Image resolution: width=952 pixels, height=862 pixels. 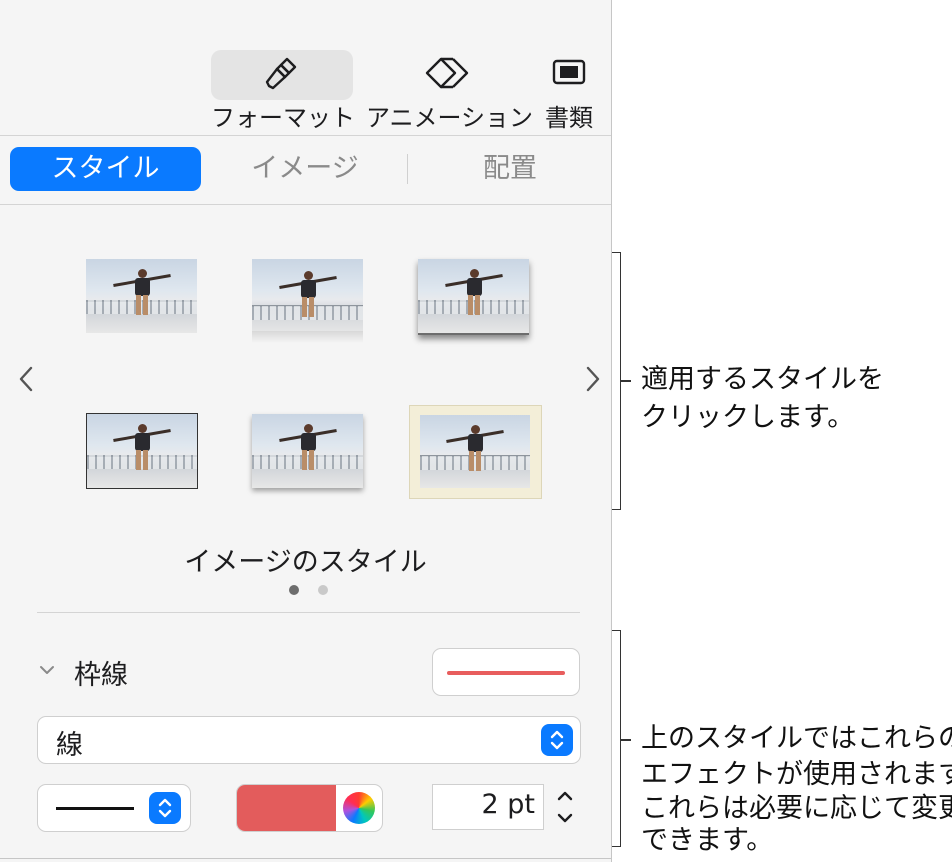 What do you see at coordinates (748, 417) in the screenshot?
I see `styles-callout-line-2: クリックします。` at bounding box center [748, 417].